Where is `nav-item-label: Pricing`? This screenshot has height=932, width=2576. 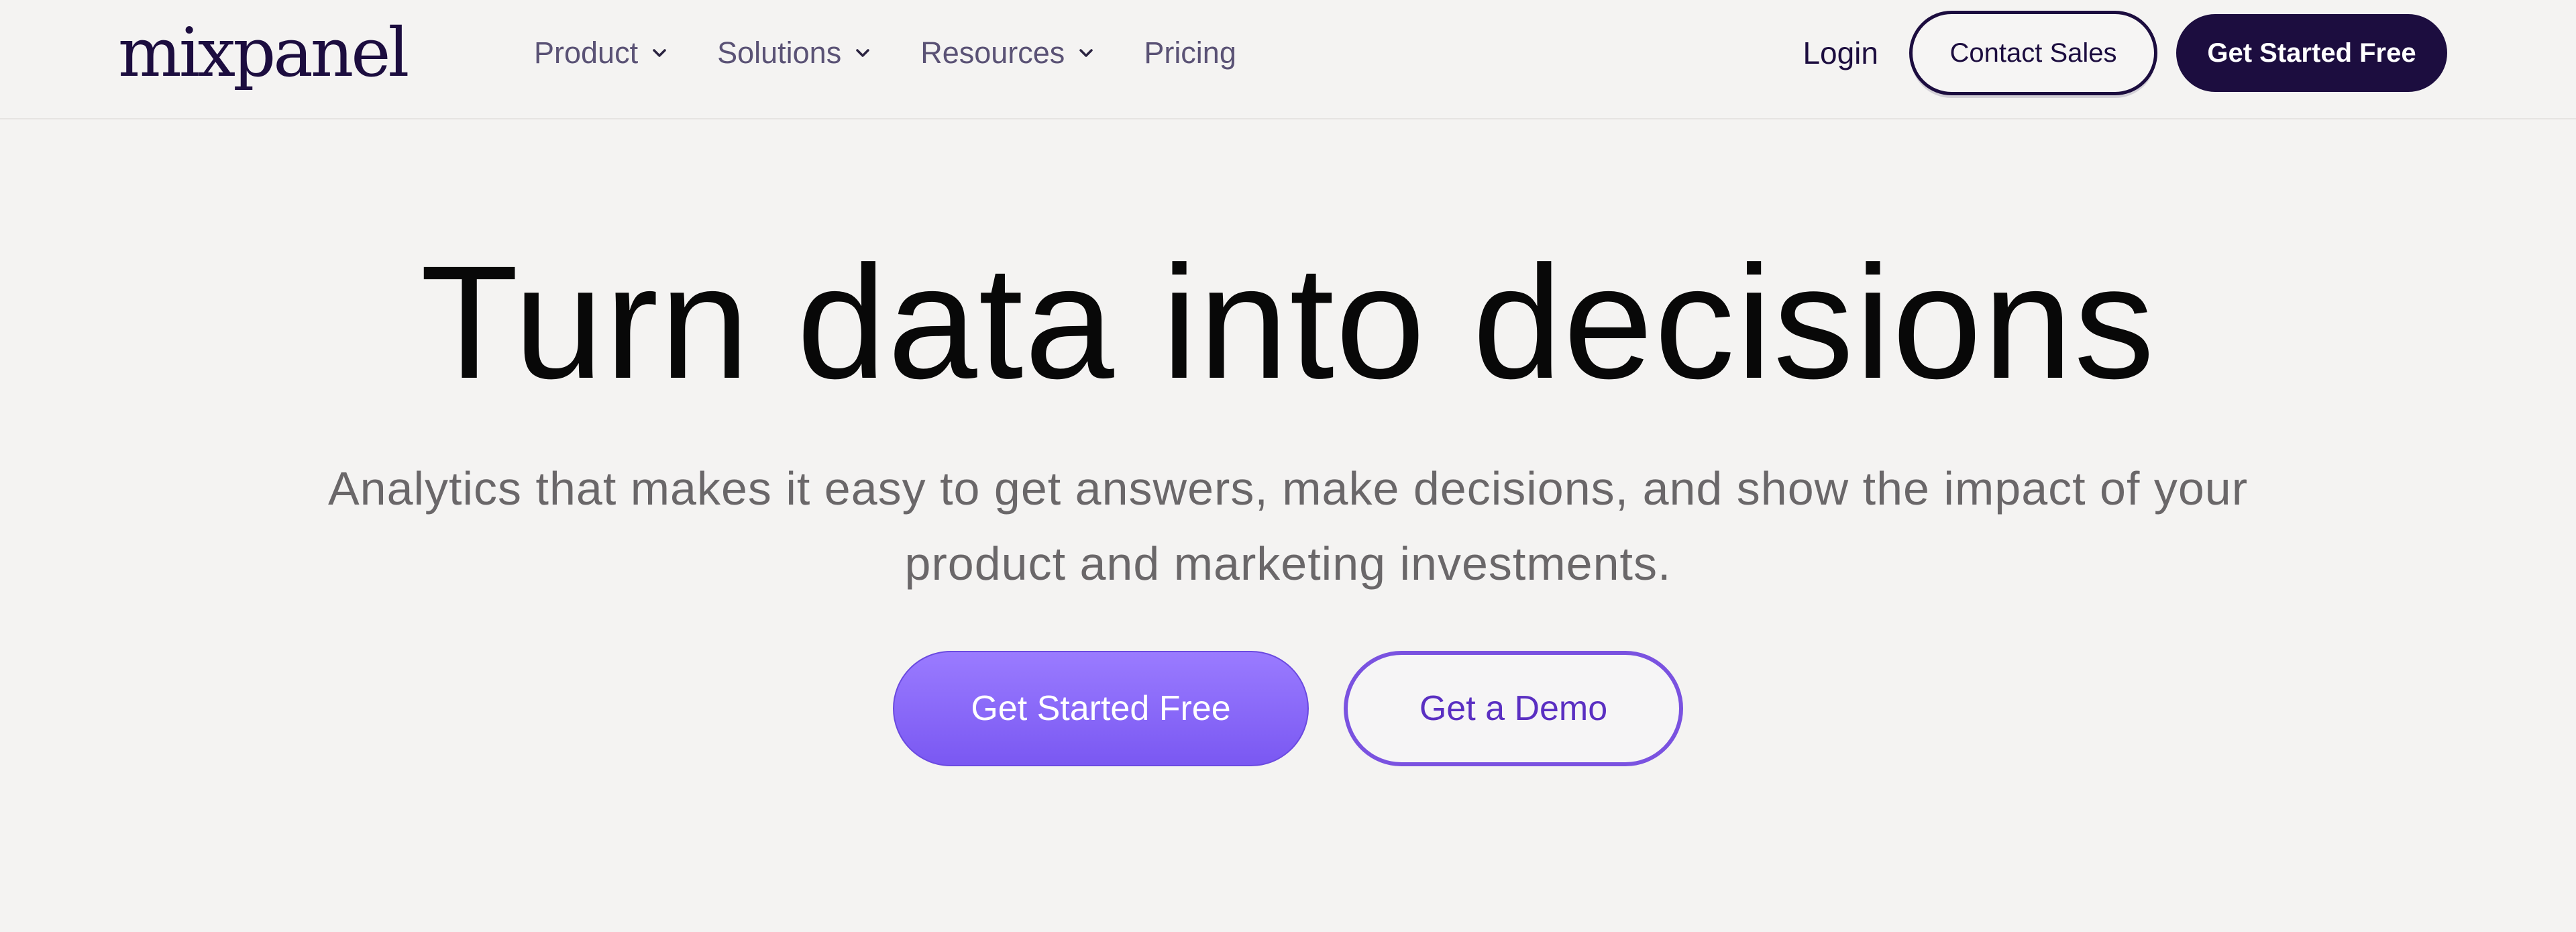
nav-item-label: Pricing is located at coordinates (1190, 53).